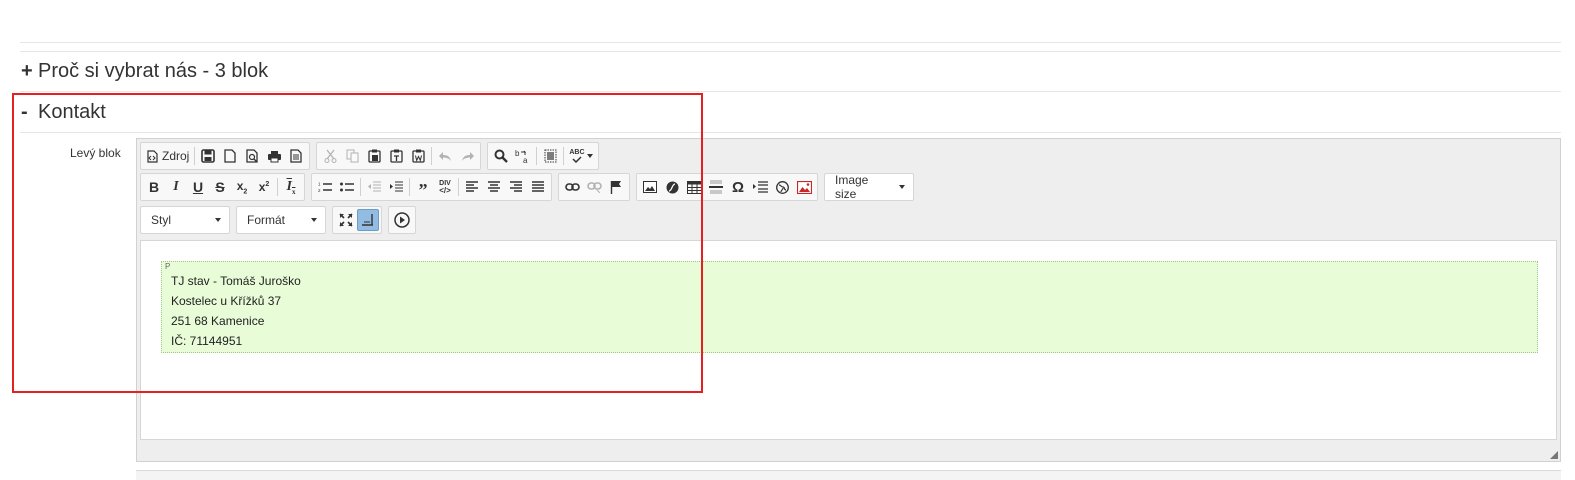 The width and height of the screenshot is (1575, 480). Describe the element at coordinates (445, 156) in the screenshot. I see `undo-button` at that location.